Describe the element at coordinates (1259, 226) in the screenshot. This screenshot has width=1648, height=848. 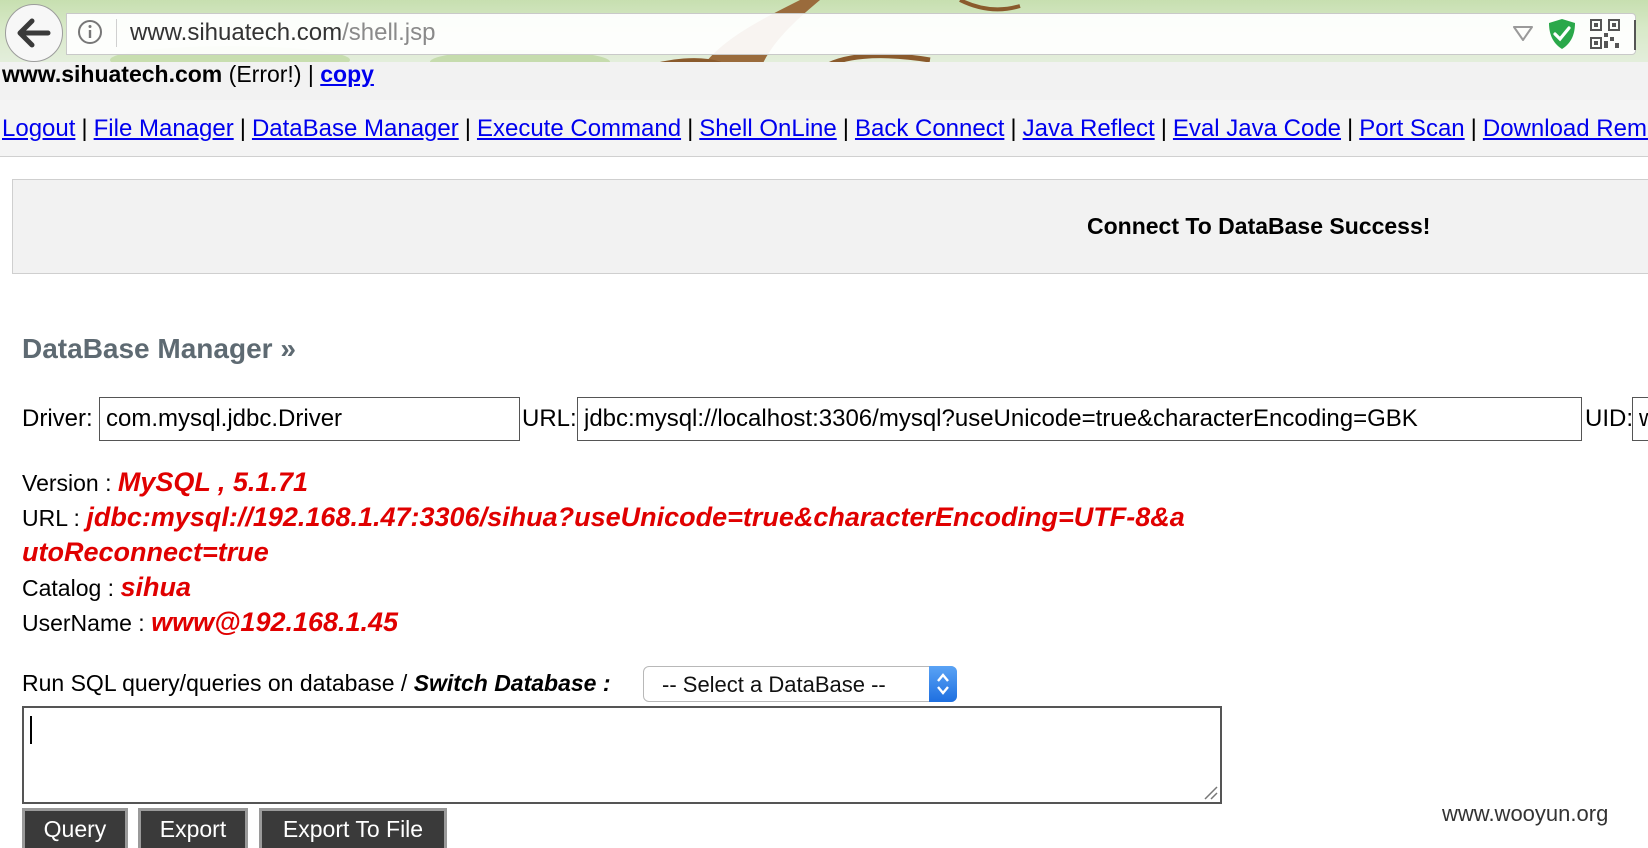
I see `success-message: Connect To DataBase Success!` at that location.